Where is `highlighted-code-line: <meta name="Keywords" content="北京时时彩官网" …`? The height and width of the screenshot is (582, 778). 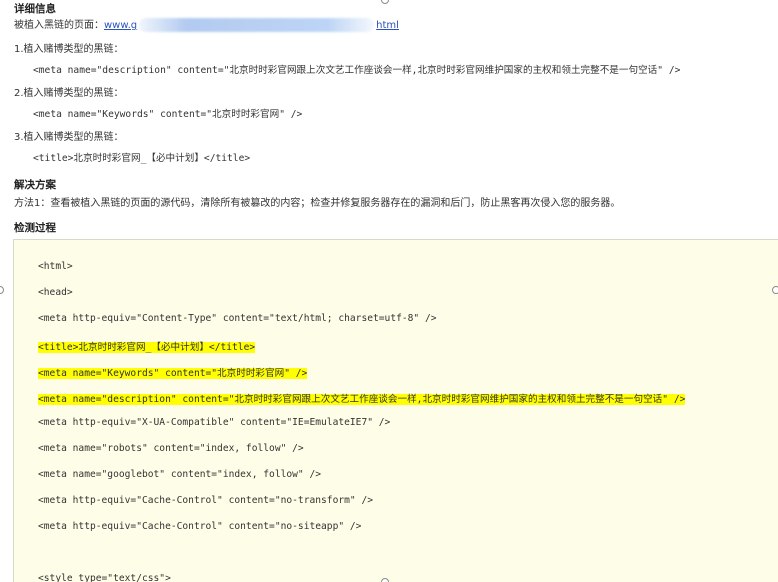
highlighted-code-line: <meta name="Keywords" content="北京时时彩官网" … is located at coordinates (173, 373).